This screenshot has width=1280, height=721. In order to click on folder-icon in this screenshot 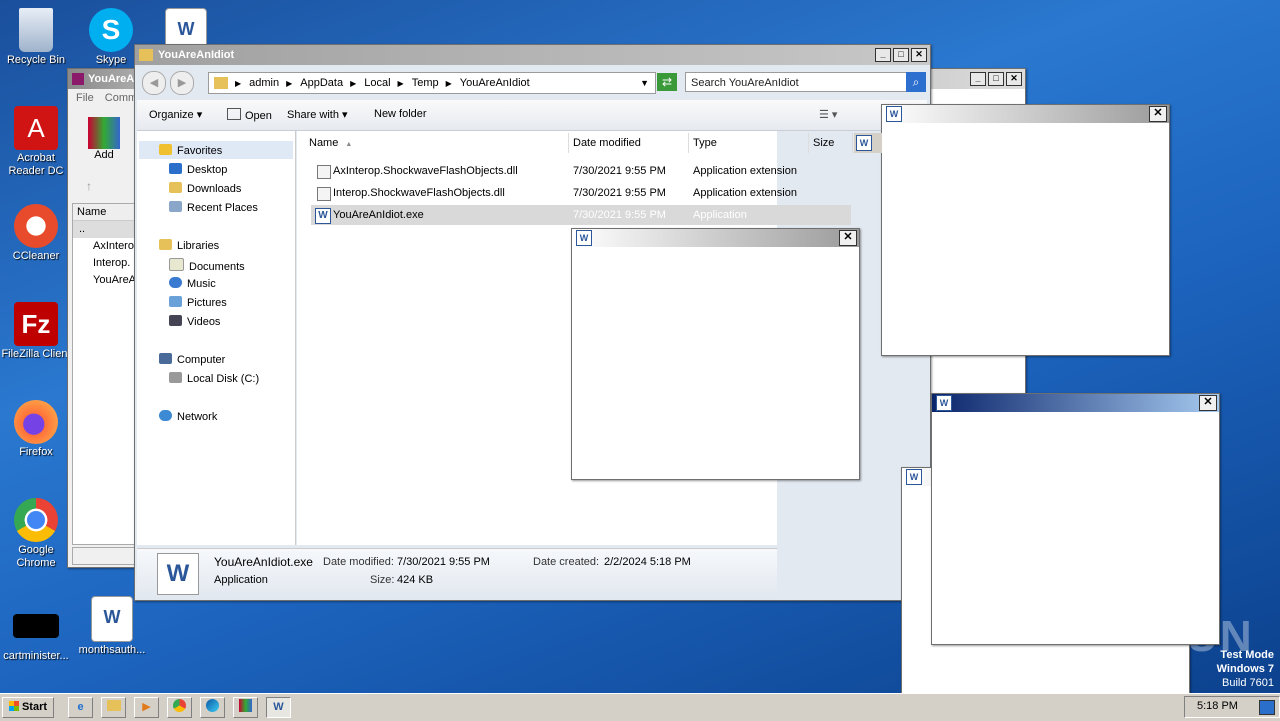, I will do `click(146, 55)`.